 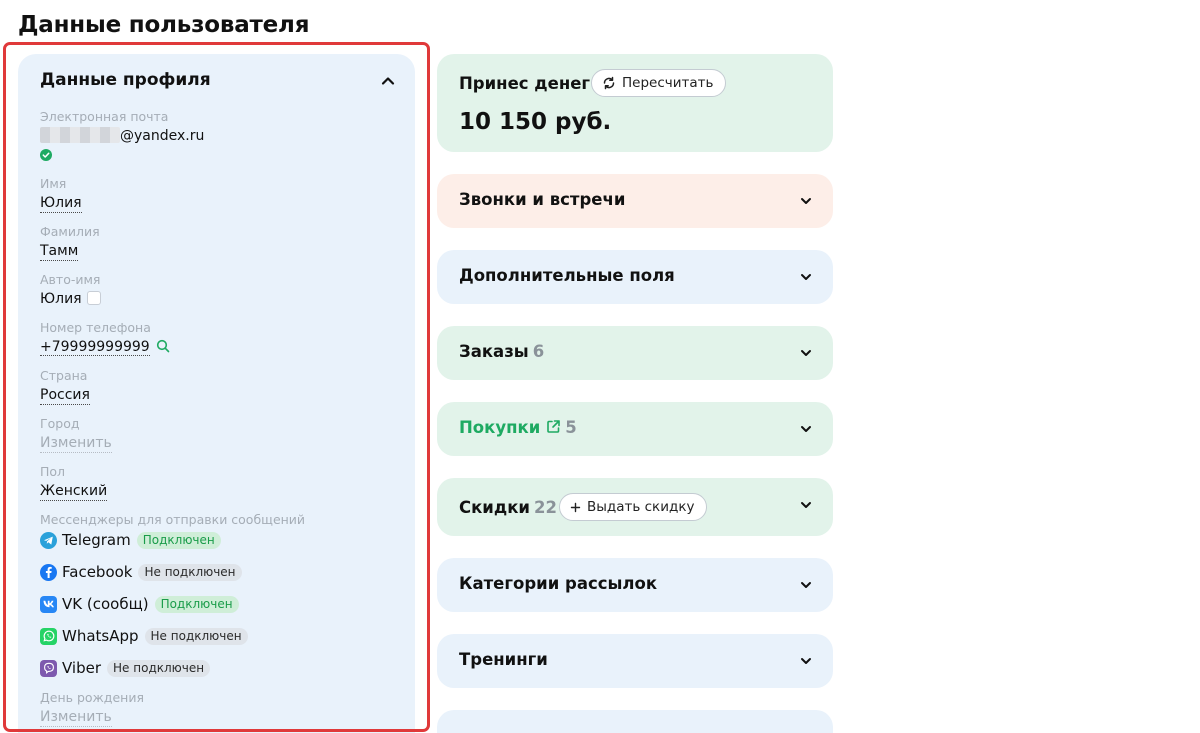 I want to click on section-title-text: Скидки, so click(x=494, y=507).